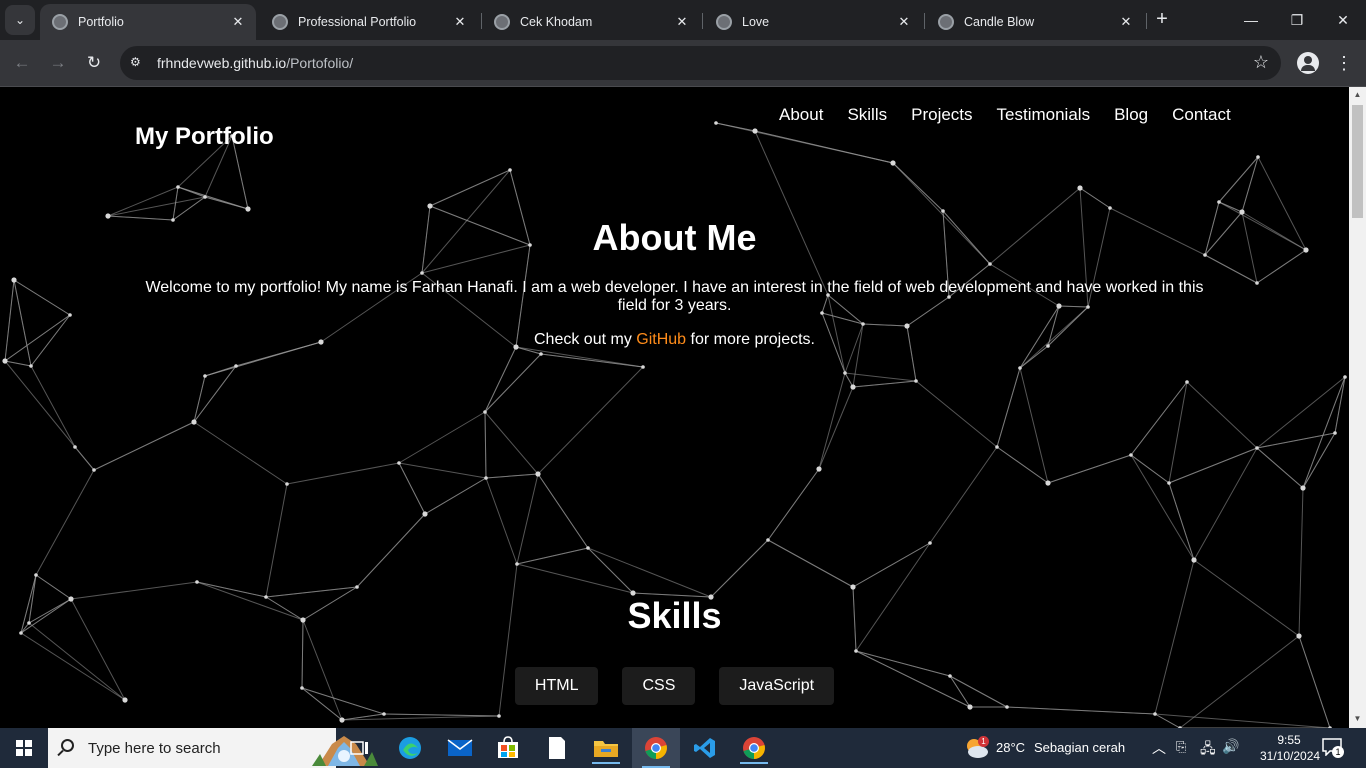 The width and height of the screenshot is (1366, 768). Describe the element at coordinates (360, 748) in the screenshot. I see `task-view-icon` at that location.